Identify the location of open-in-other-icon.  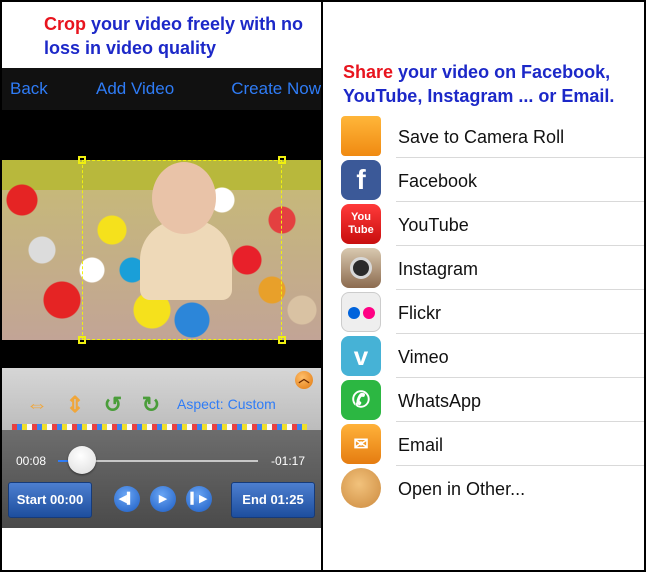
(361, 488).